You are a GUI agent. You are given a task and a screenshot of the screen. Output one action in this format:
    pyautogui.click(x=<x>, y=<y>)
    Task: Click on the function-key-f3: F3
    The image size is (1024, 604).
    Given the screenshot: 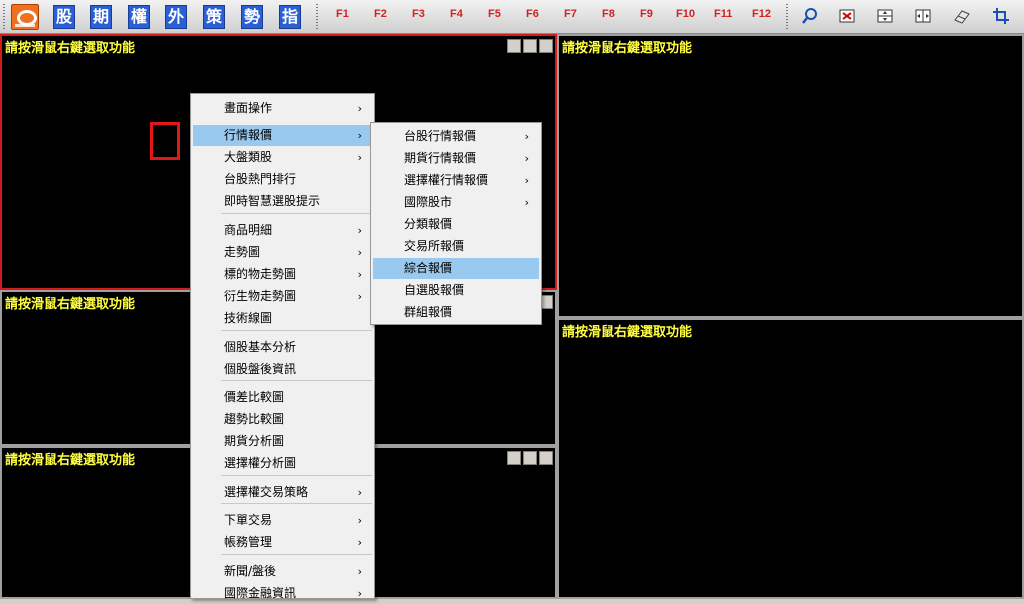 What is the action you would take?
    pyautogui.click(x=418, y=14)
    